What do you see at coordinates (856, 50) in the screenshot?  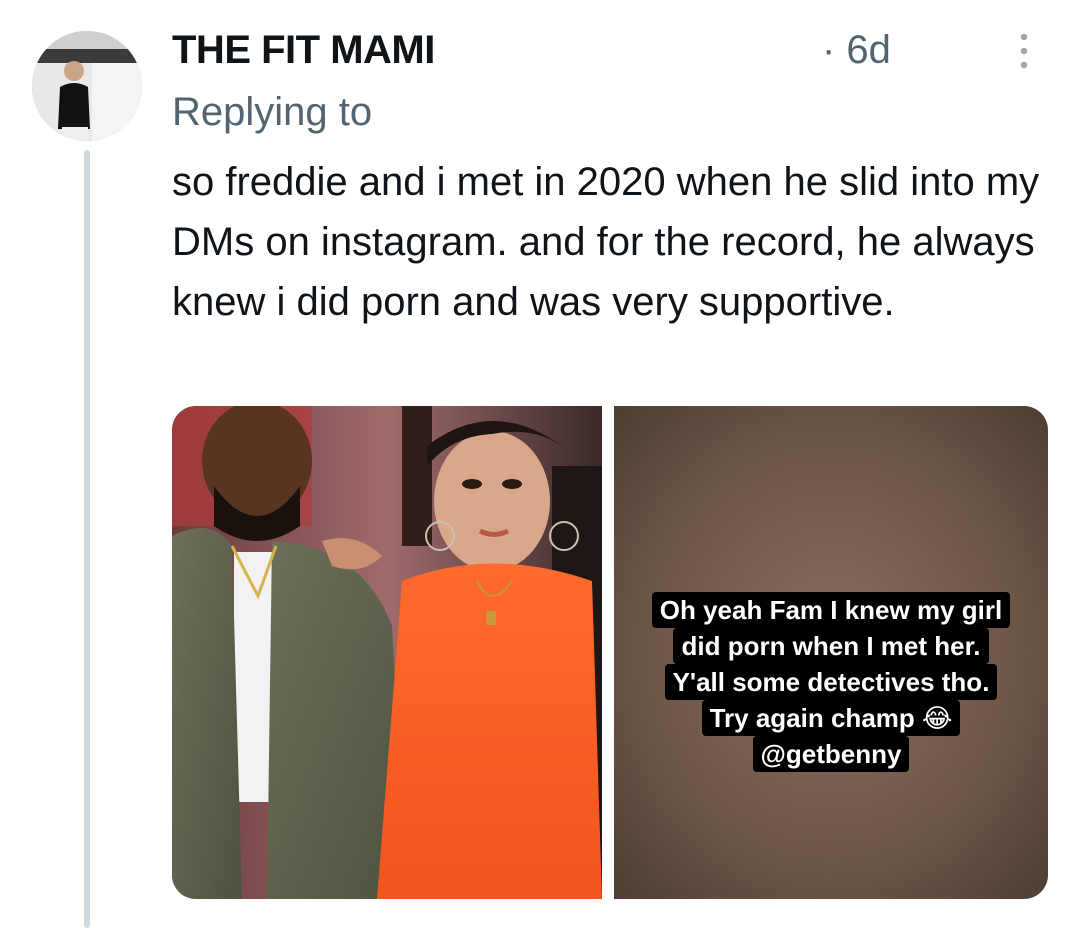 I see `timestamp: · 6d` at bounding box center [856, 50].